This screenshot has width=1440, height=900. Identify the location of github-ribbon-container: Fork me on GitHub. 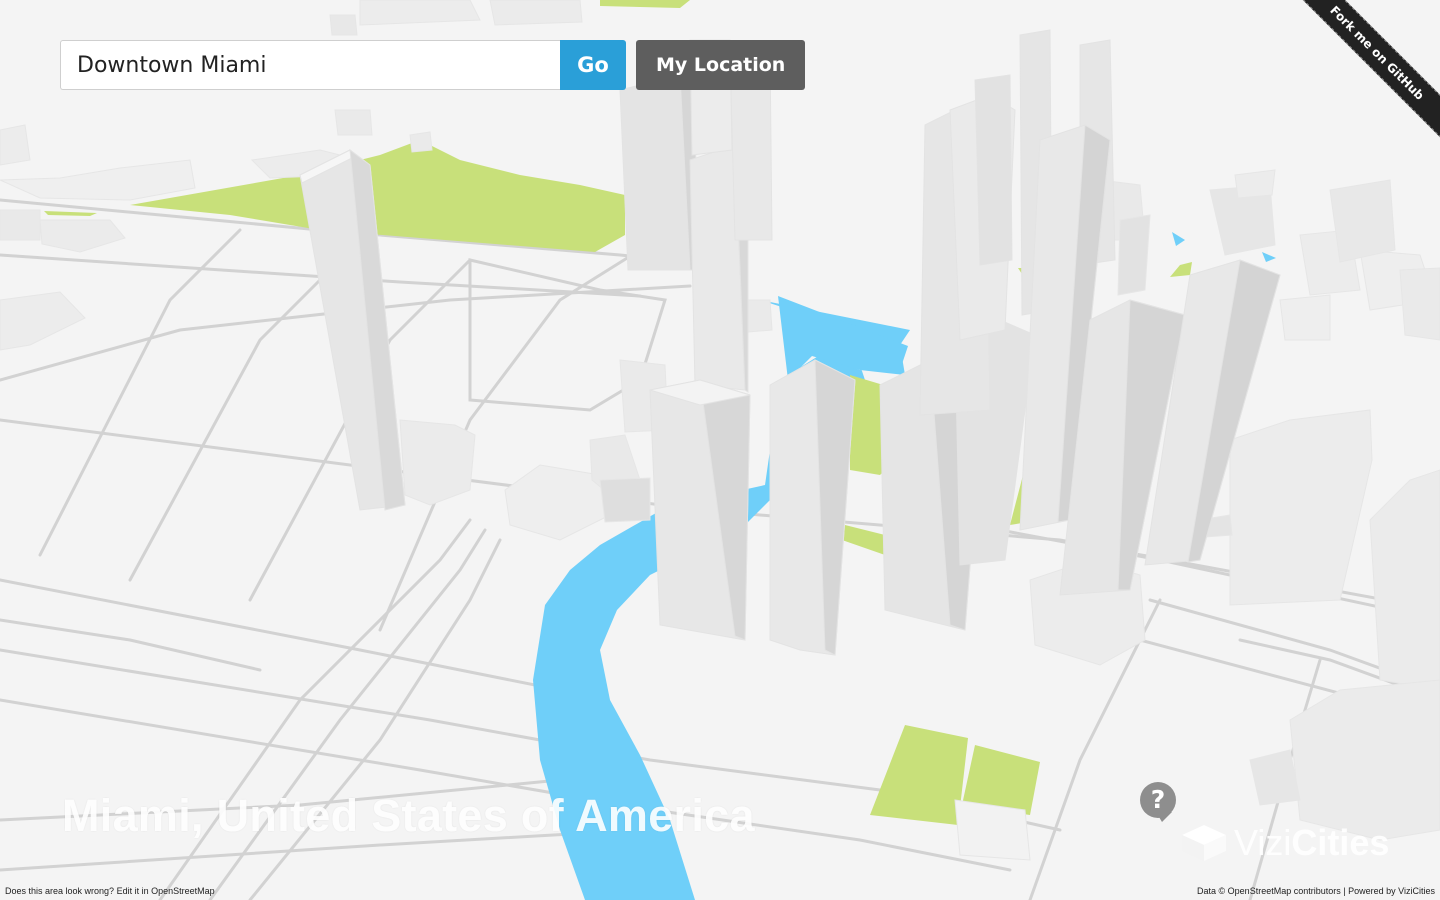
(1365, 75).